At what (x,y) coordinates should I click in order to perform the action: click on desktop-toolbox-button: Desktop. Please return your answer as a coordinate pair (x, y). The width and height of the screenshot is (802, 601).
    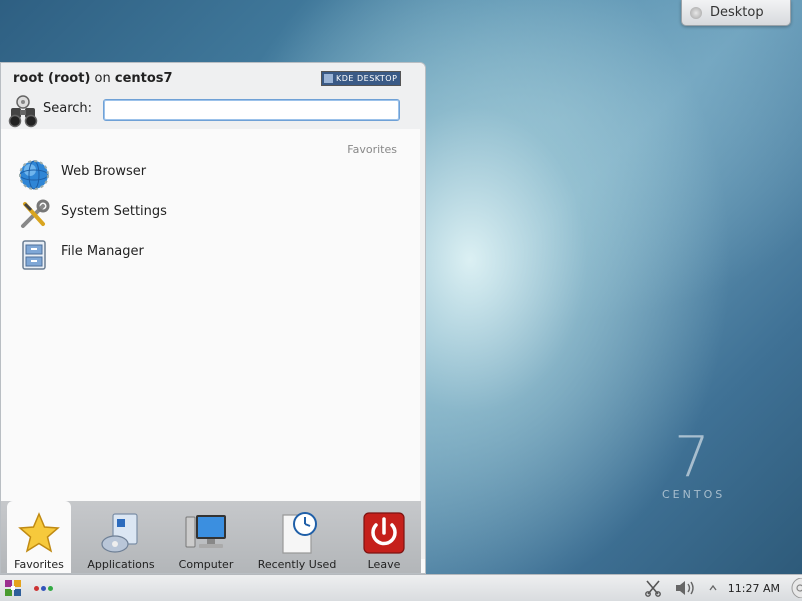
    Looking at the image, I should click on (736, 13).